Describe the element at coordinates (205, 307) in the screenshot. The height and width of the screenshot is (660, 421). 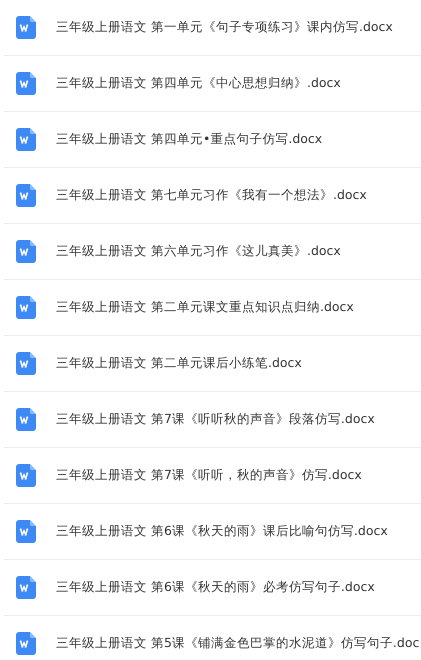
I see `file-name: 三年级上册语文 第二单元课文重点知识点归纳.docx` at that location.